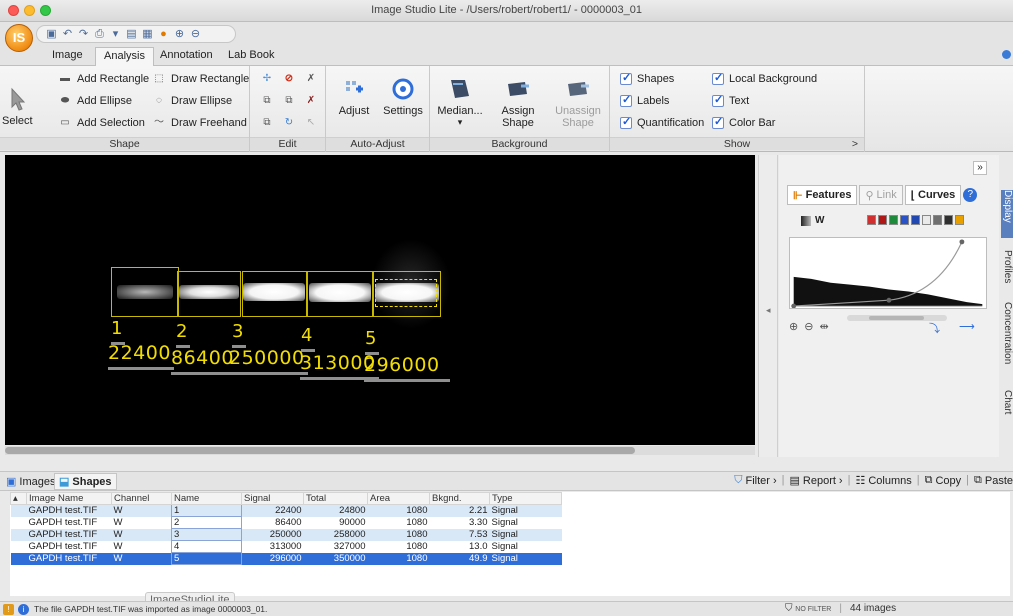  Describe the element at coordinates (124, 56) in the screenshot. I see `tab-analysis: Analysis` at that location.